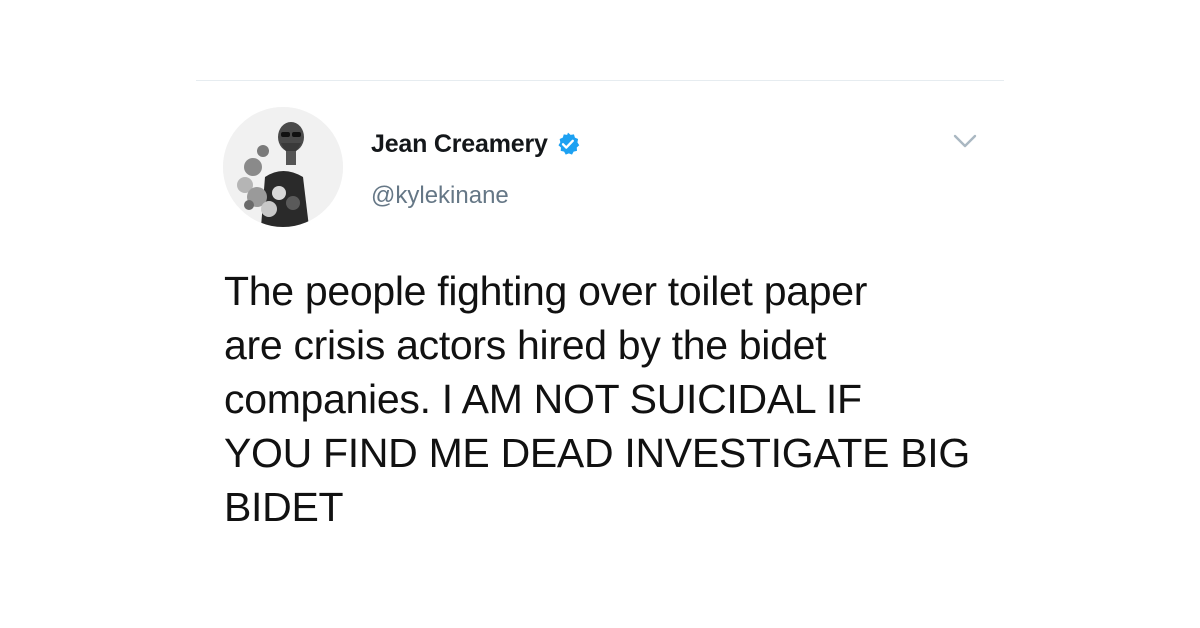 The width and height of the screenshot is (1200, 628). What do you see at coordinates (600, 80) in the screenshot?
I see `top-divider` at bounding box center [600, 80].